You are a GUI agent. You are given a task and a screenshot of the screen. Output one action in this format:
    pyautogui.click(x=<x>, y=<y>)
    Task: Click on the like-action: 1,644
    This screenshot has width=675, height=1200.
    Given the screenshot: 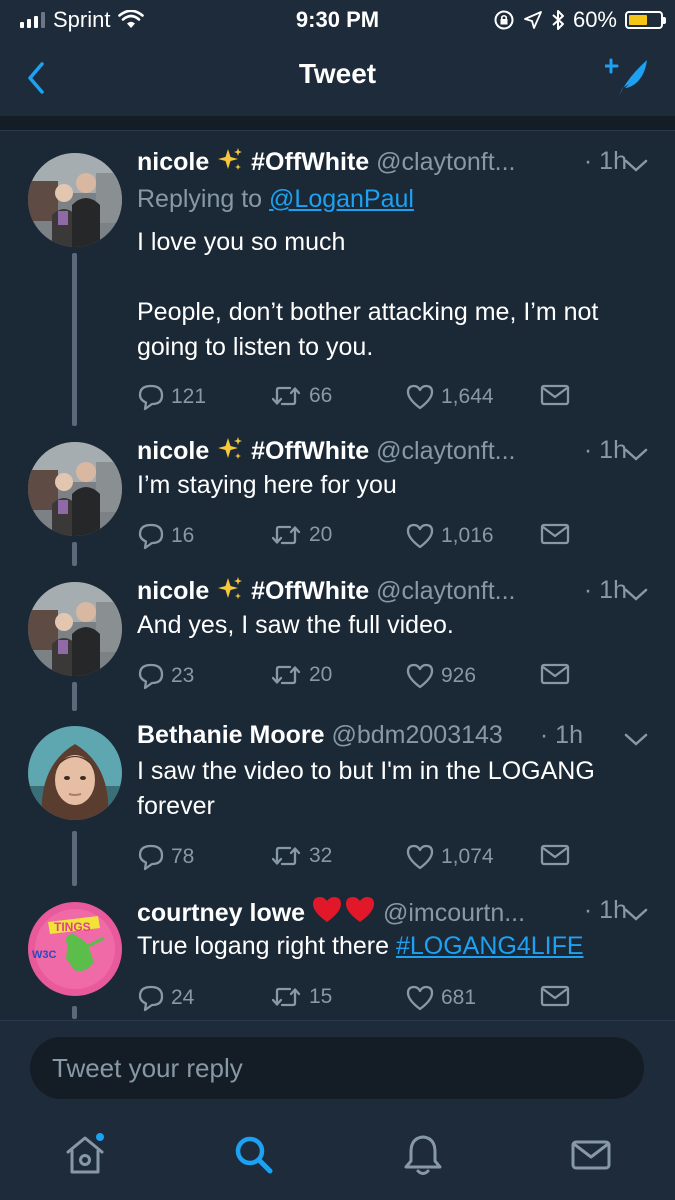 What is the action you would take?
    pyautogui.click(x=449, y=397)
    